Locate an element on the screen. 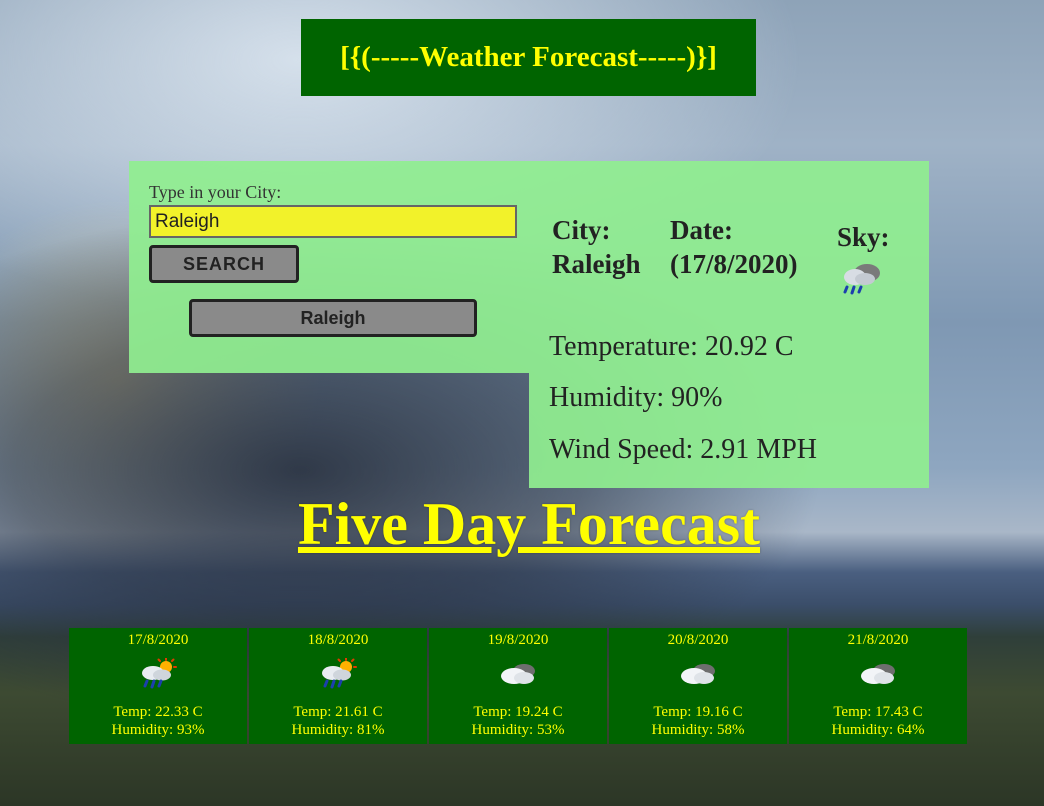  forecast-card: 19/8/2020 Temp: 19.24 C Humidity: 53% is located at coordinates (518, 686).